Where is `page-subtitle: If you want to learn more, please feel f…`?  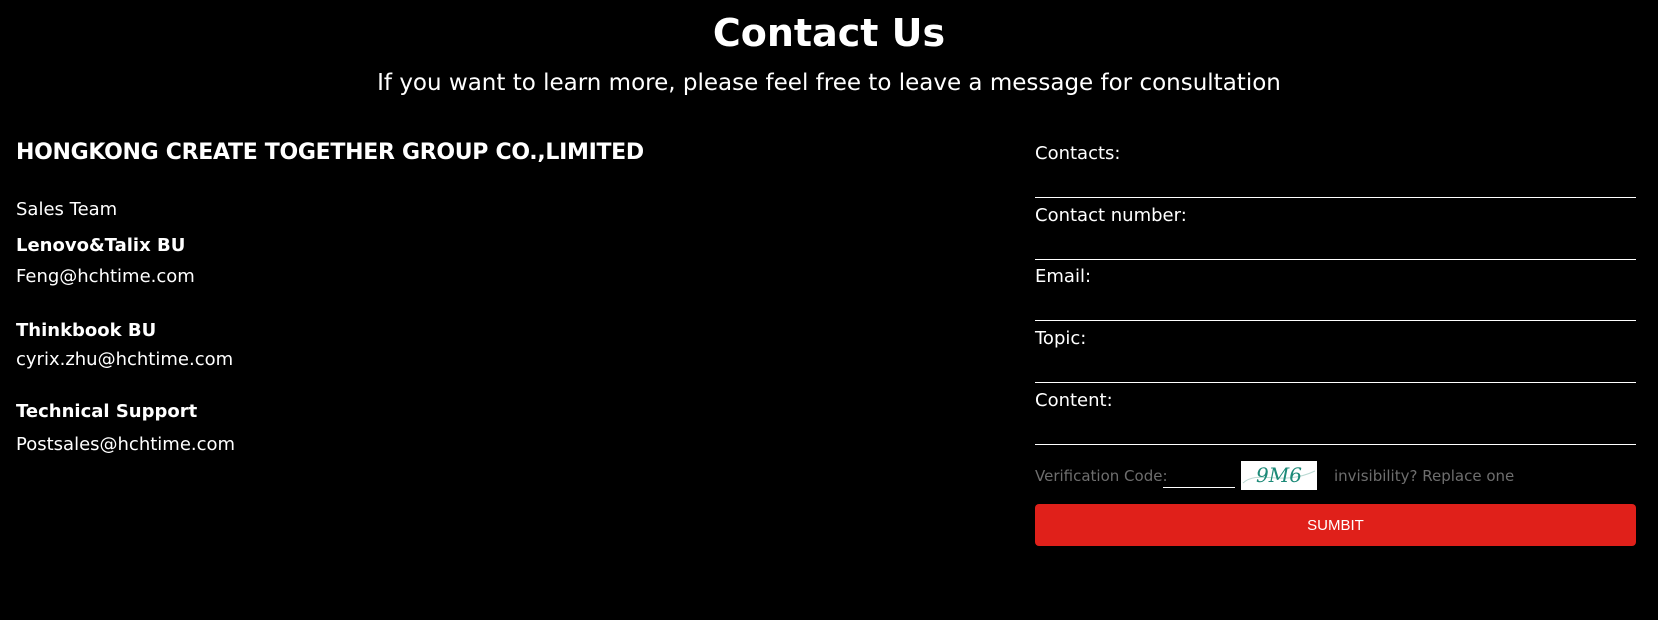 page-subtitle: If you want to learn more, please feel f… is located at coordinates (829, 83).